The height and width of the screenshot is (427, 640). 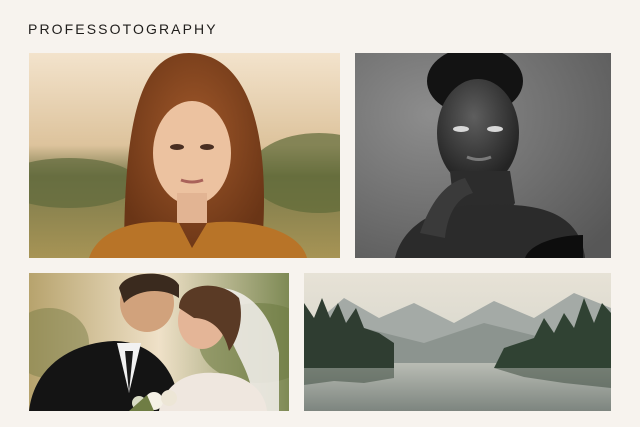 I want to click on wedding-couple-image, so click(x=159, y=342).